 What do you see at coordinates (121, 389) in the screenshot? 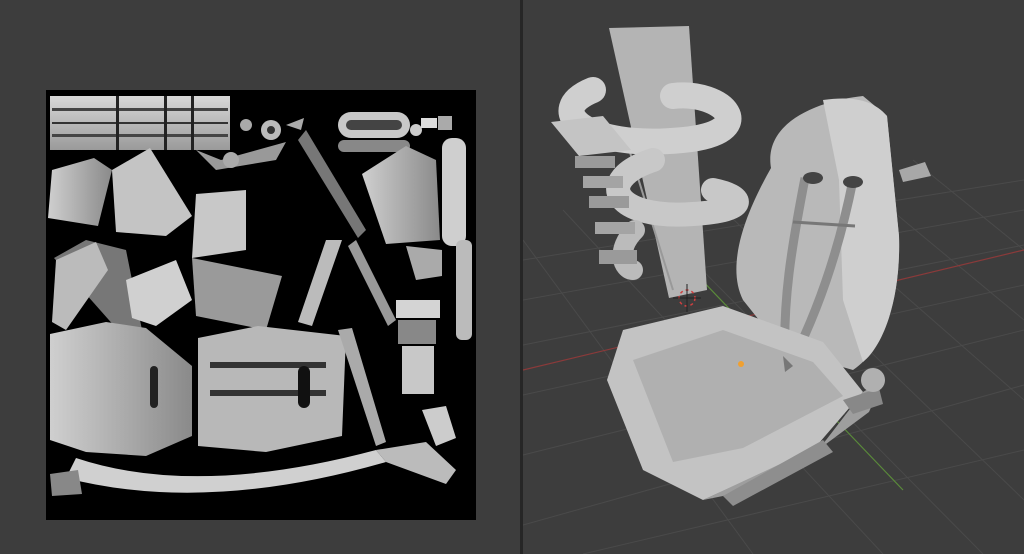
I see `uv-island-seat-left` at bounding box center [121, 389].